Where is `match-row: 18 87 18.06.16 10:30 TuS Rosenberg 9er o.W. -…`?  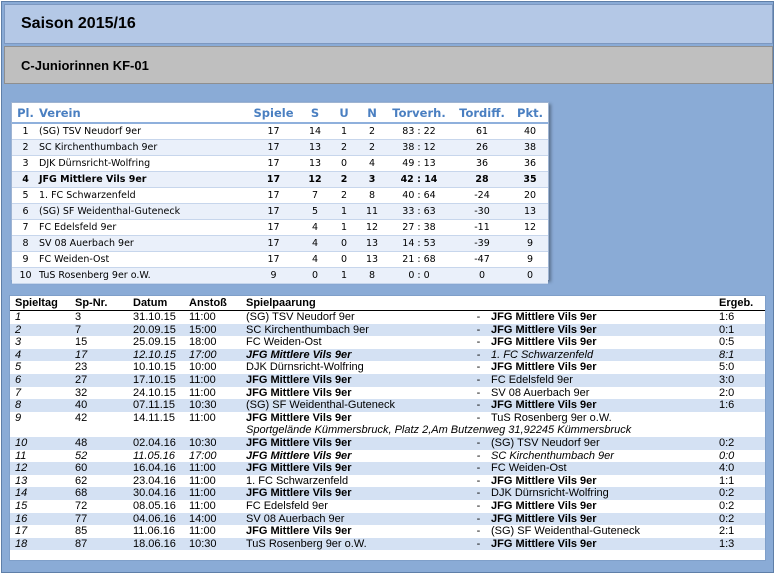
match-row: 18 87 18.06.16 10:30 TuS Rosenberg 9er o.W. -… is located at coordinates (387, 544).